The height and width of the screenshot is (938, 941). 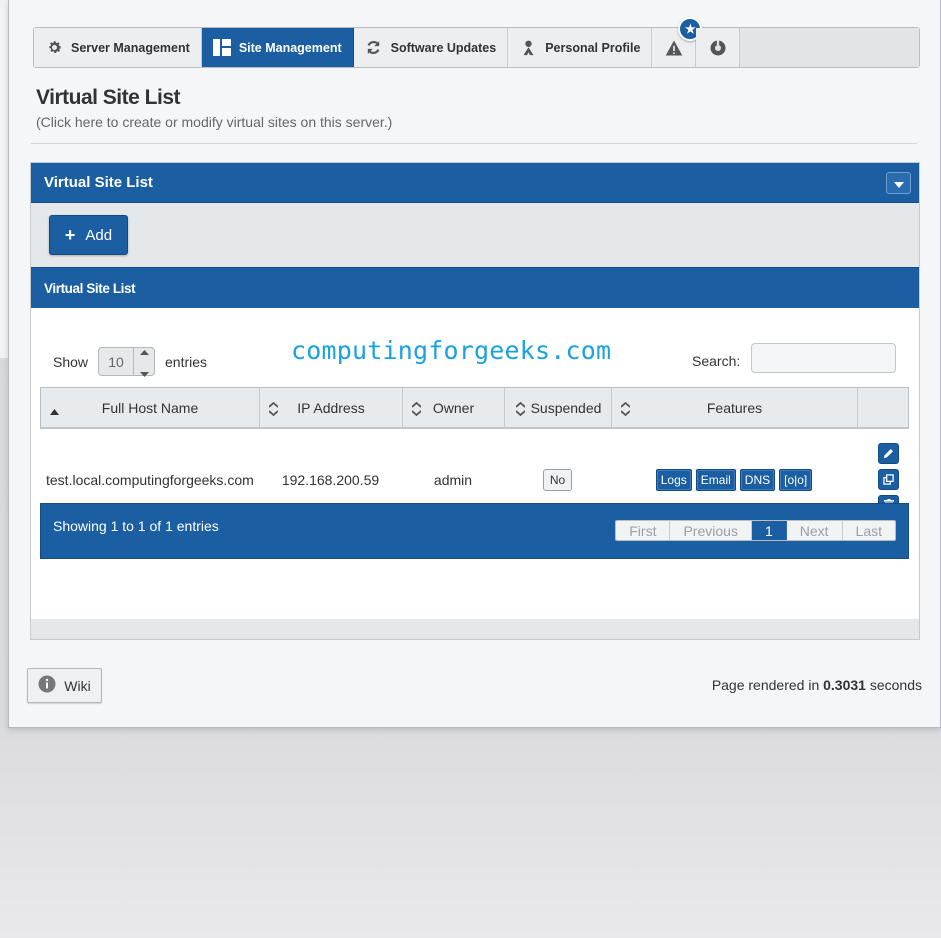 I want to click on external-link-icon, so click(x=888, y=480).